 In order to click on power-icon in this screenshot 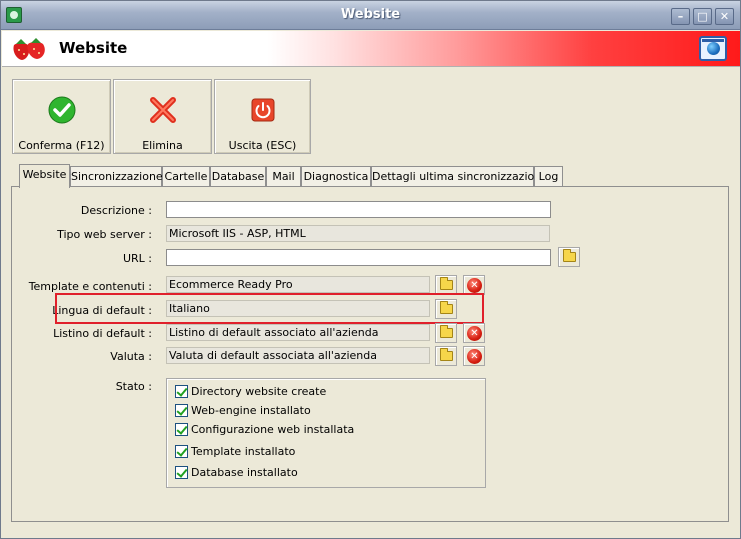, I will do `click(262, 110)`.